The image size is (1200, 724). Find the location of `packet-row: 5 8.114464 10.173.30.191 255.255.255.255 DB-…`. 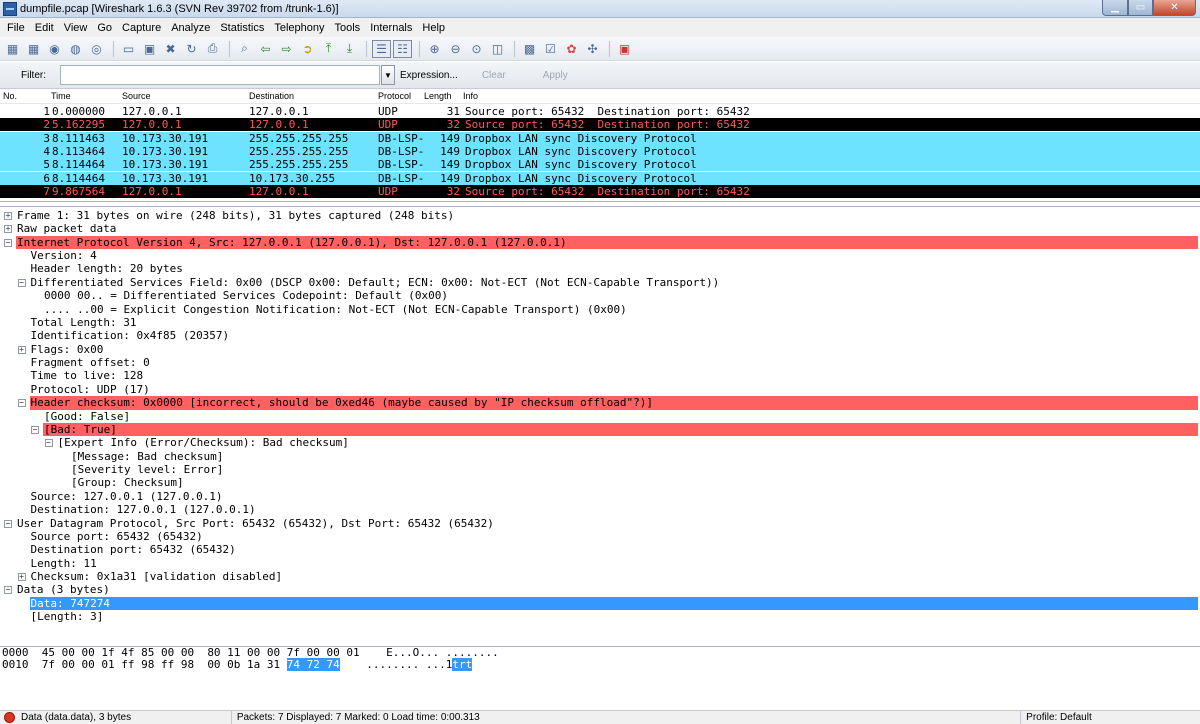

packet-row: 5 8.114464 10.173.30.191 255.255.255.255 DB-… is located at coordinates (600, 165).